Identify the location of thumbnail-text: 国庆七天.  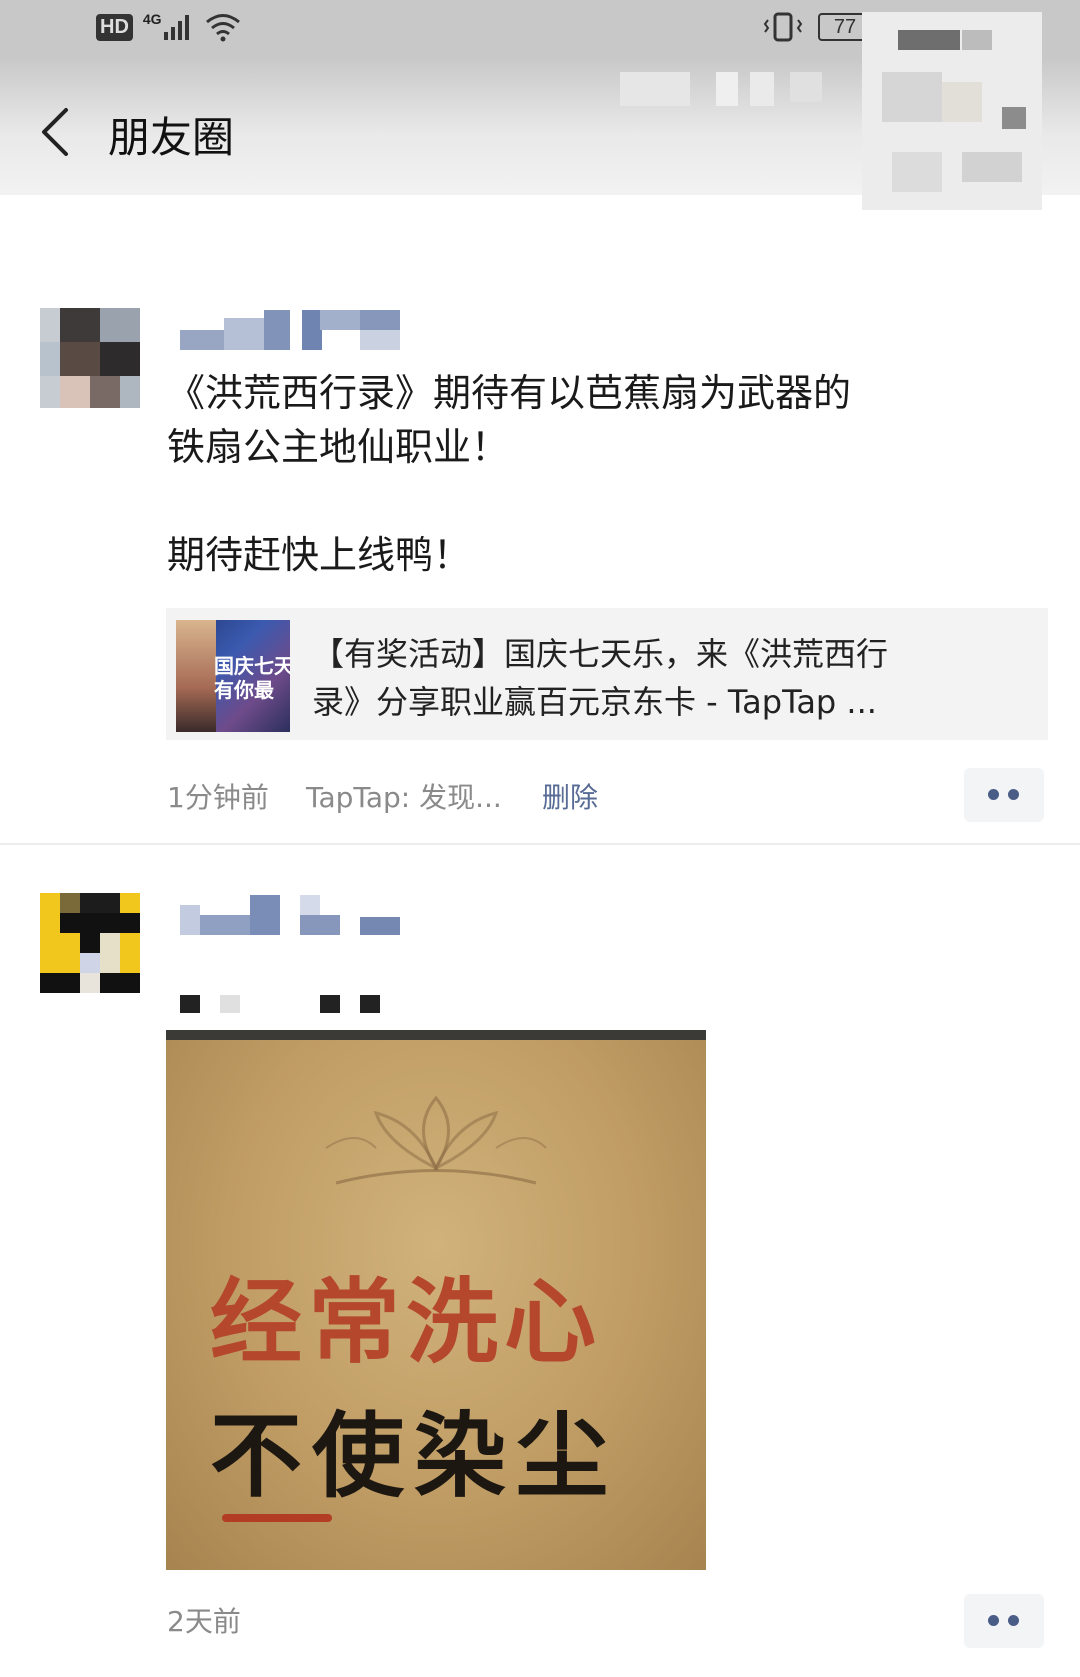
(252, 666).